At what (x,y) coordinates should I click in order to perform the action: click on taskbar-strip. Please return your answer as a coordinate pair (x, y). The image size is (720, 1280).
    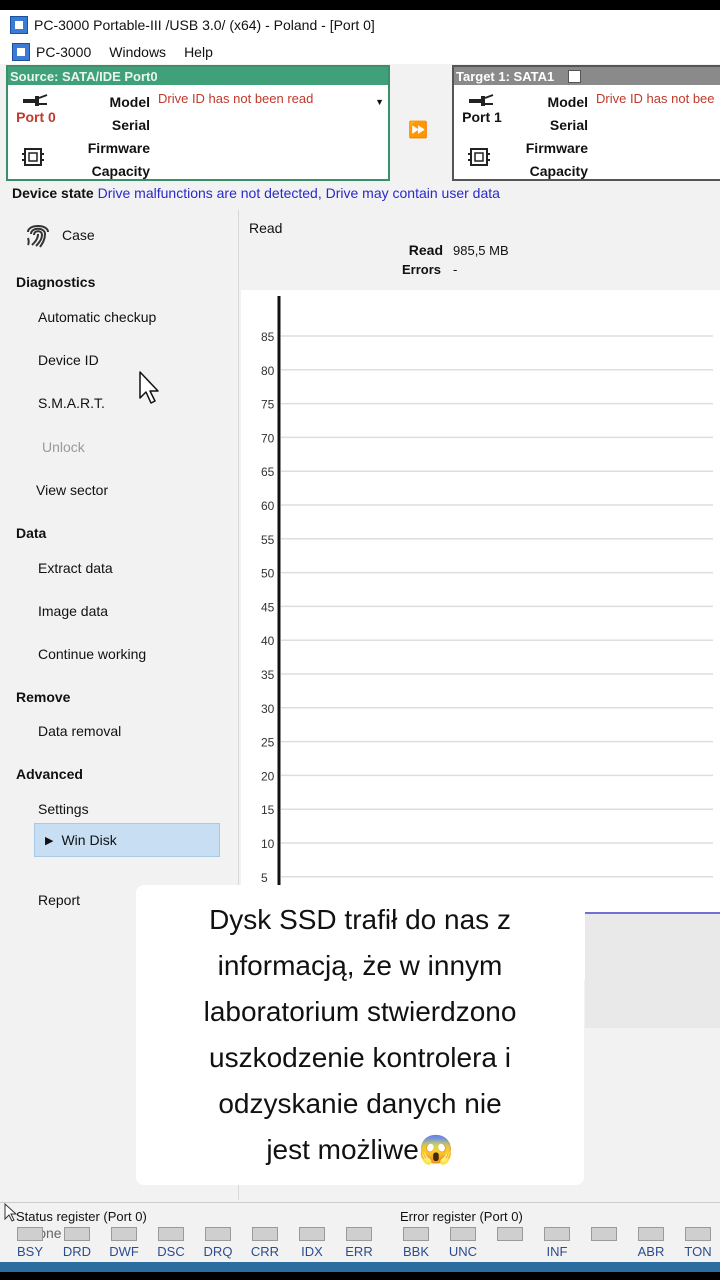
    Looking at the image, I should click on (360, 1267).